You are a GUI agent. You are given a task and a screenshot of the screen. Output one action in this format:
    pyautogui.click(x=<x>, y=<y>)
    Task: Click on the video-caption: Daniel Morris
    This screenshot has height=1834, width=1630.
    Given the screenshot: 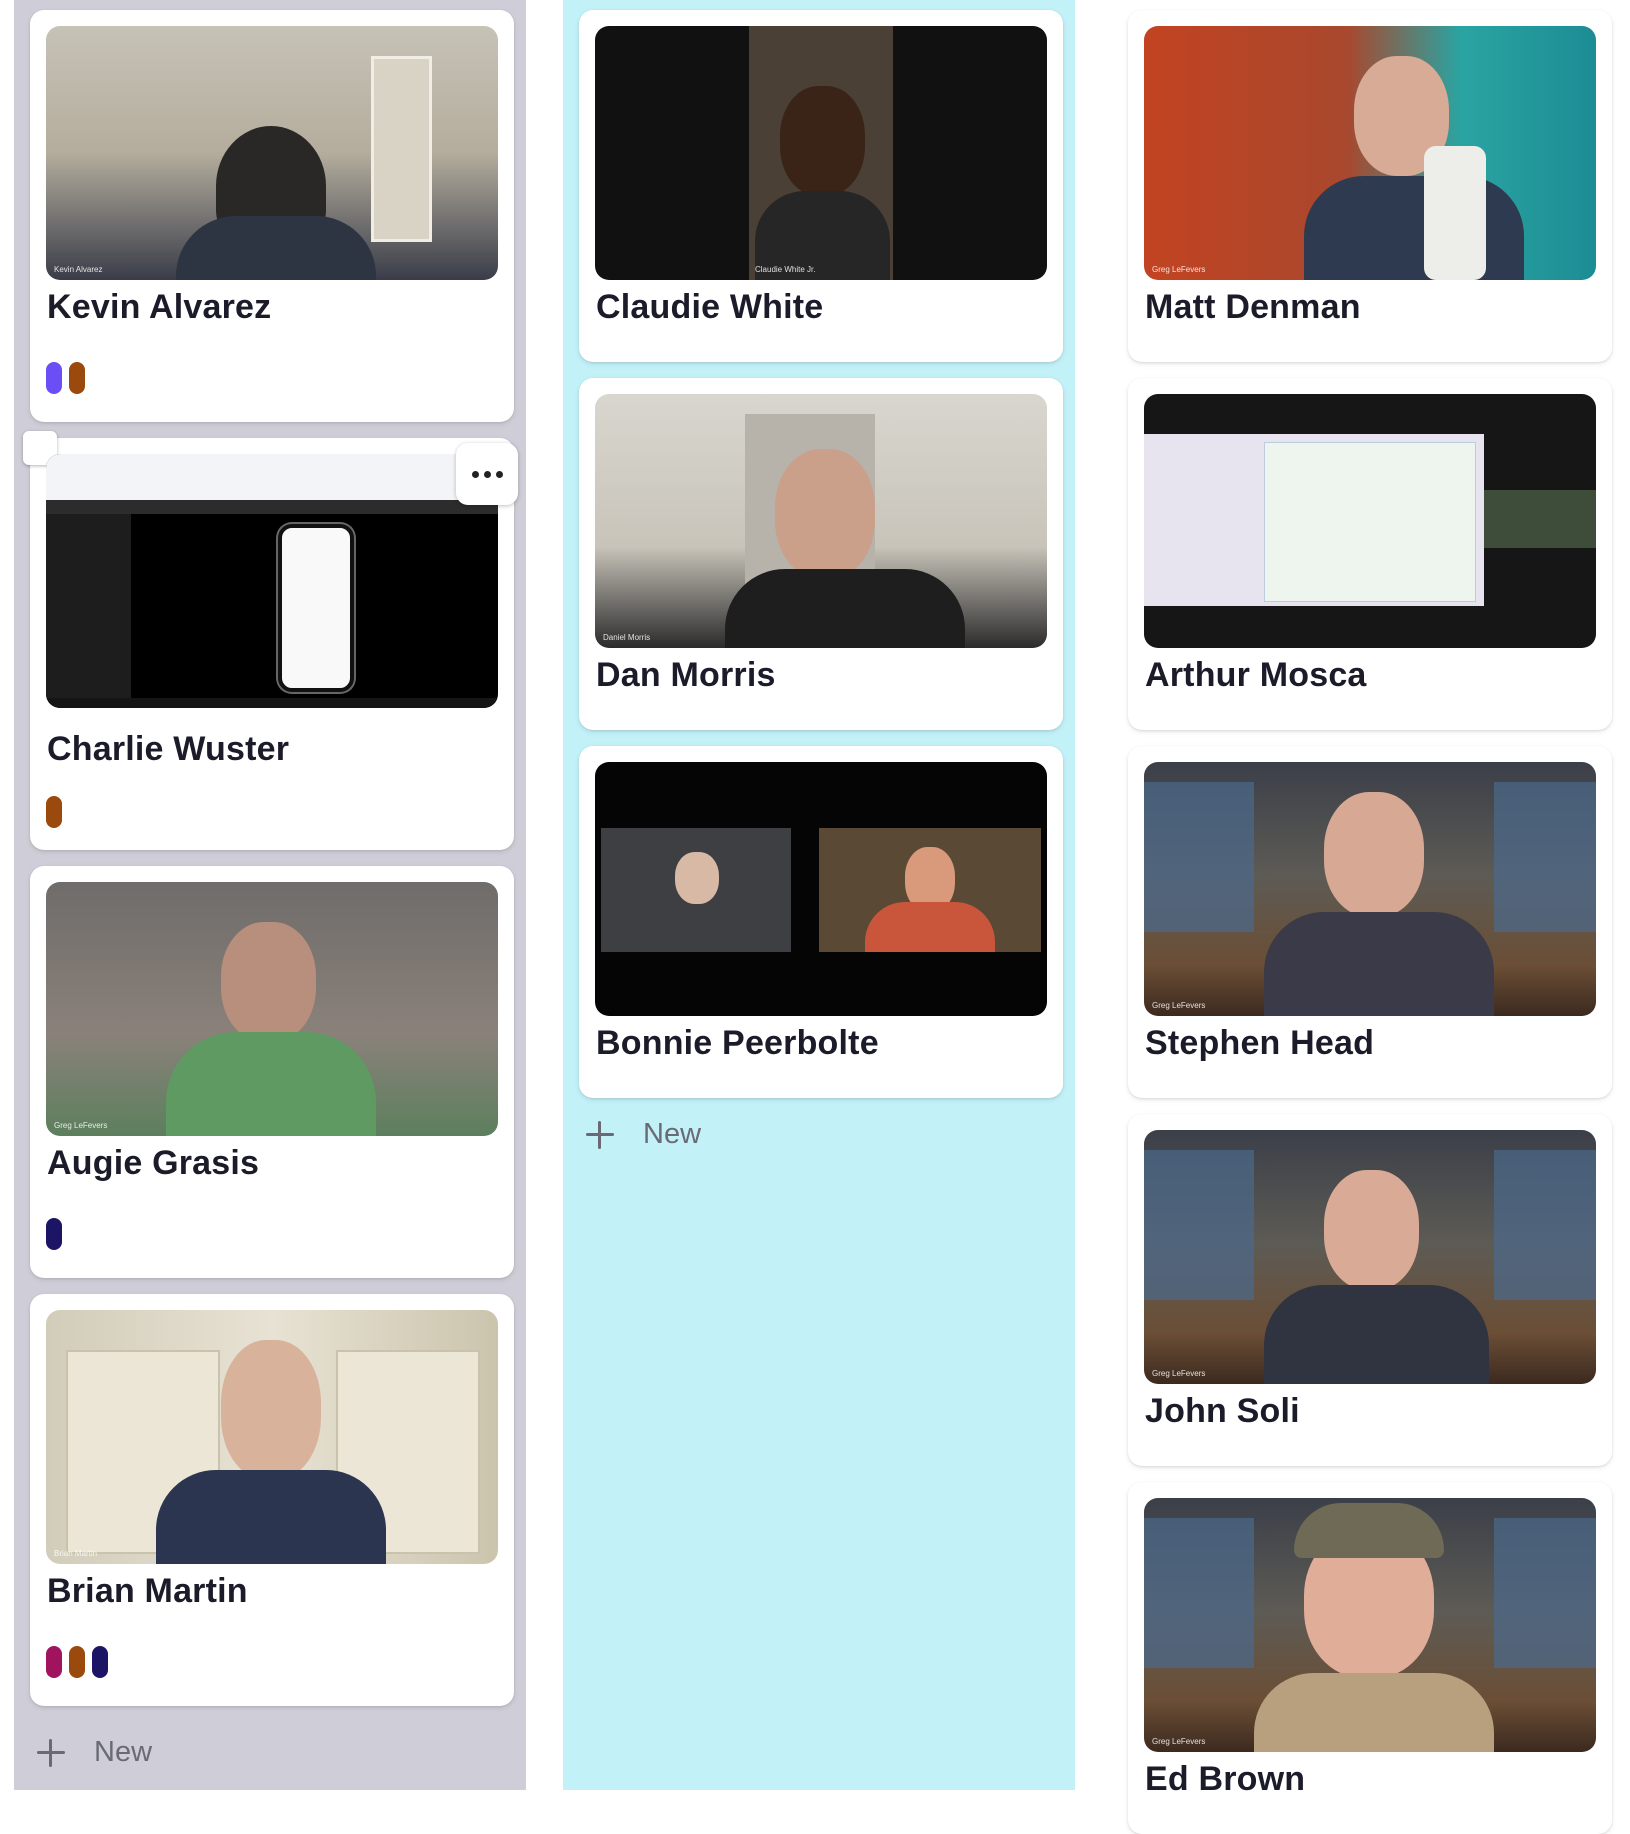 What is the action you would take?
    pyautogui.click(x=627, y=637)
    